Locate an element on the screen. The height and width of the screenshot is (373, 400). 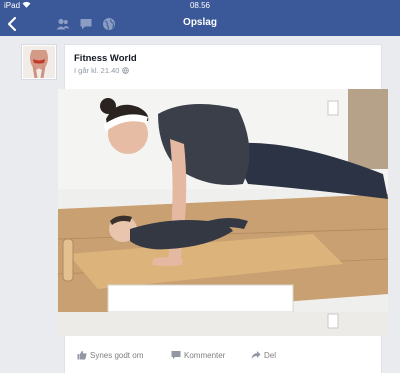
status-time: 08.56 is located at coordinates (200, 5).